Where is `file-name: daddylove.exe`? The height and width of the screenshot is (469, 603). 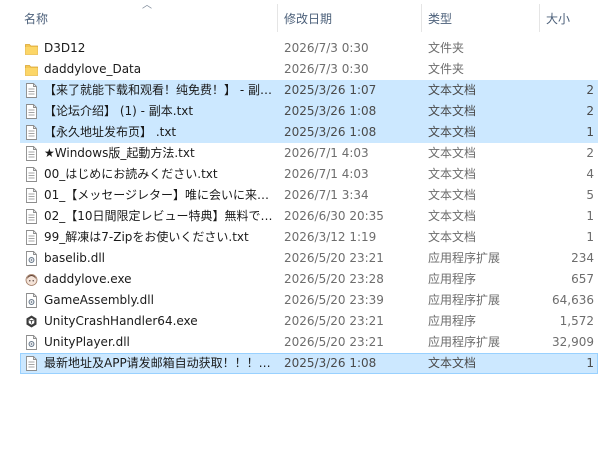
file-name: daddylove.exe is located at coordinates (88, 279).